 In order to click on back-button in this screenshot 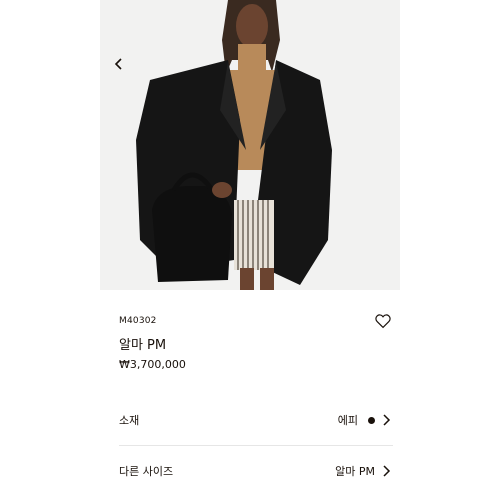, I will do `click(122, 67)`.